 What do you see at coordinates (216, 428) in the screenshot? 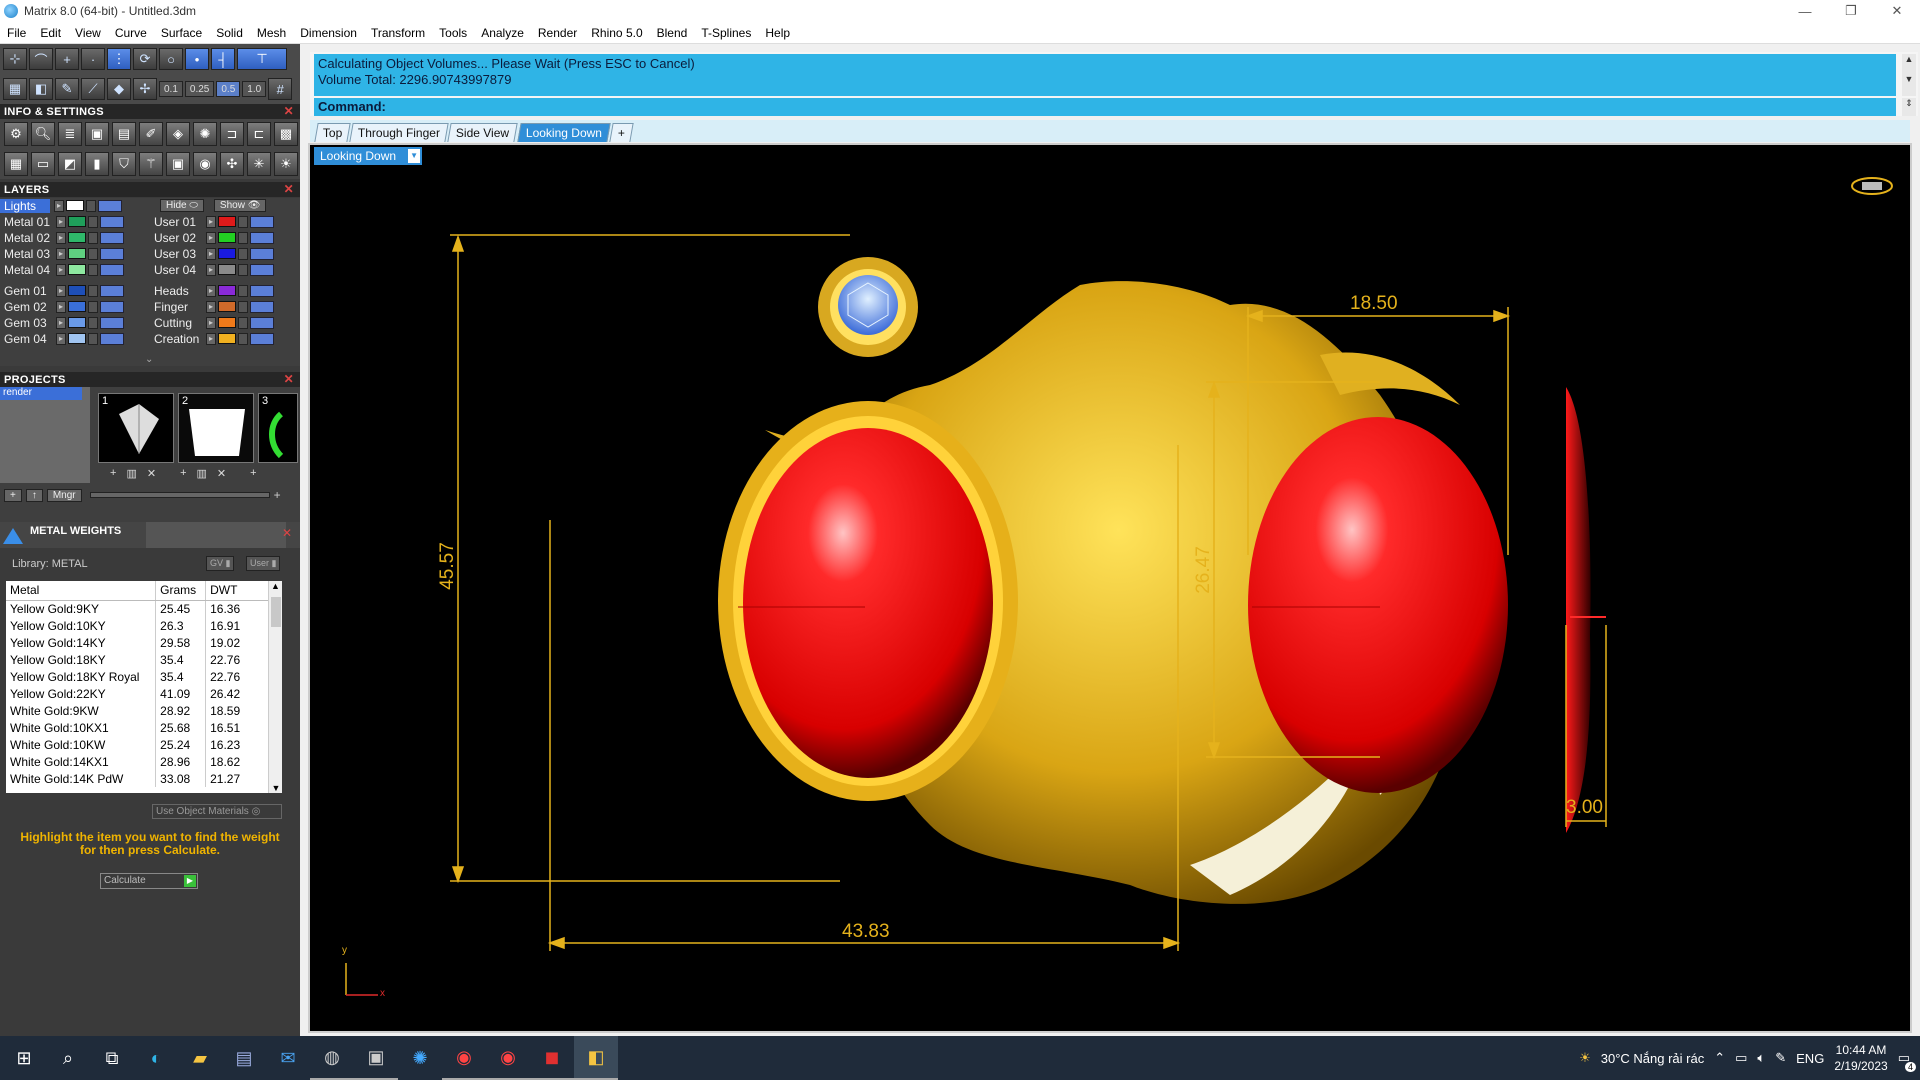
I see `project-thumb-2: 2` at bounding box center [216, 428].